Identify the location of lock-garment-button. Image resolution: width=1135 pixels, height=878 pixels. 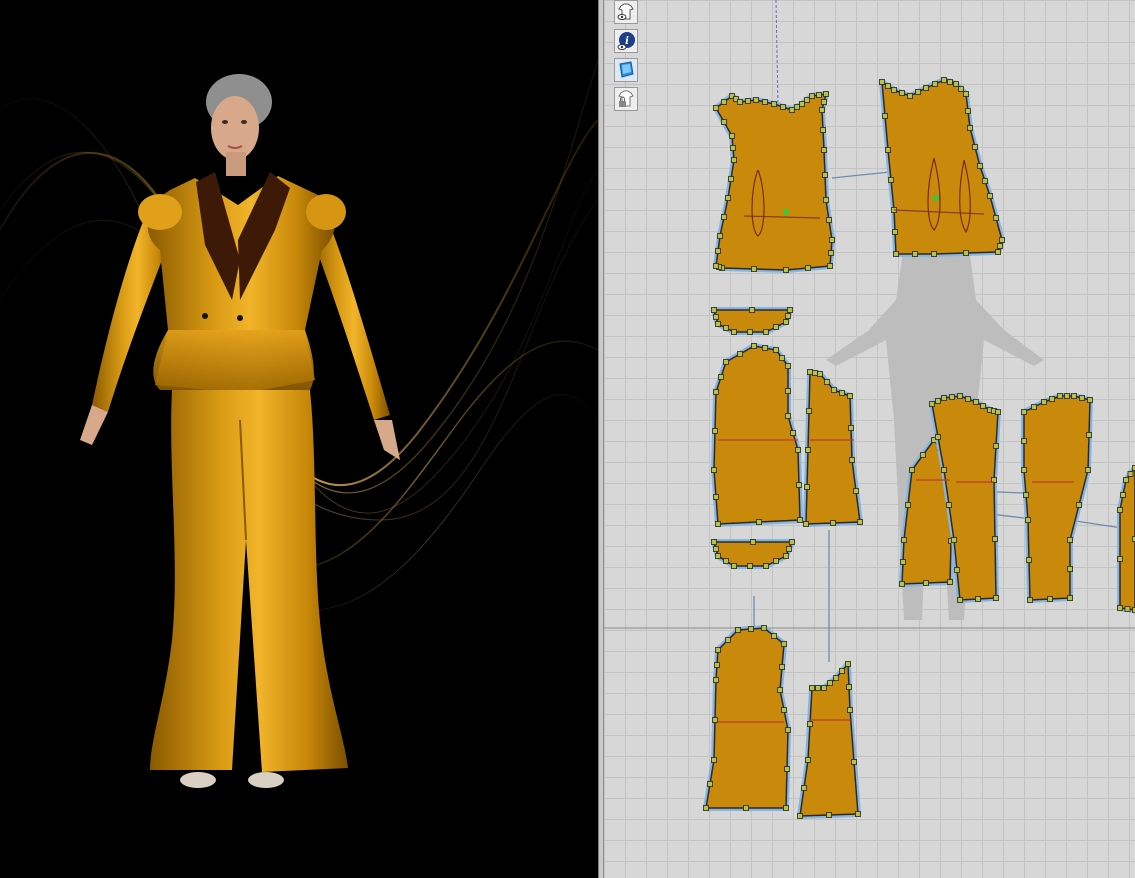
(626, 99).